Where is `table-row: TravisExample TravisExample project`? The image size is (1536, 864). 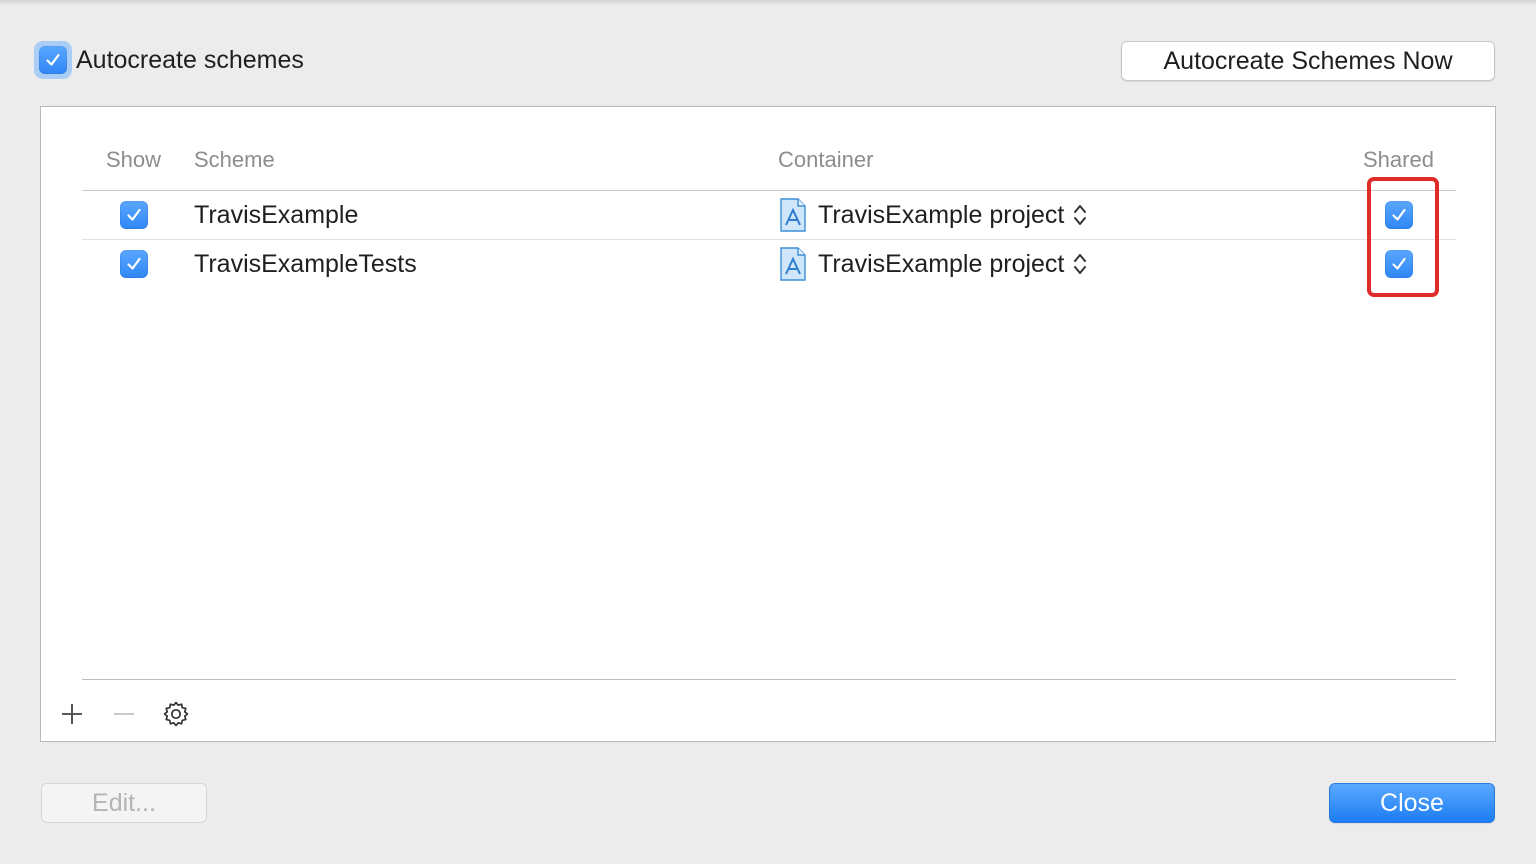
table-row: TravisExample TravisExample project is located at coordinates (769, 215).